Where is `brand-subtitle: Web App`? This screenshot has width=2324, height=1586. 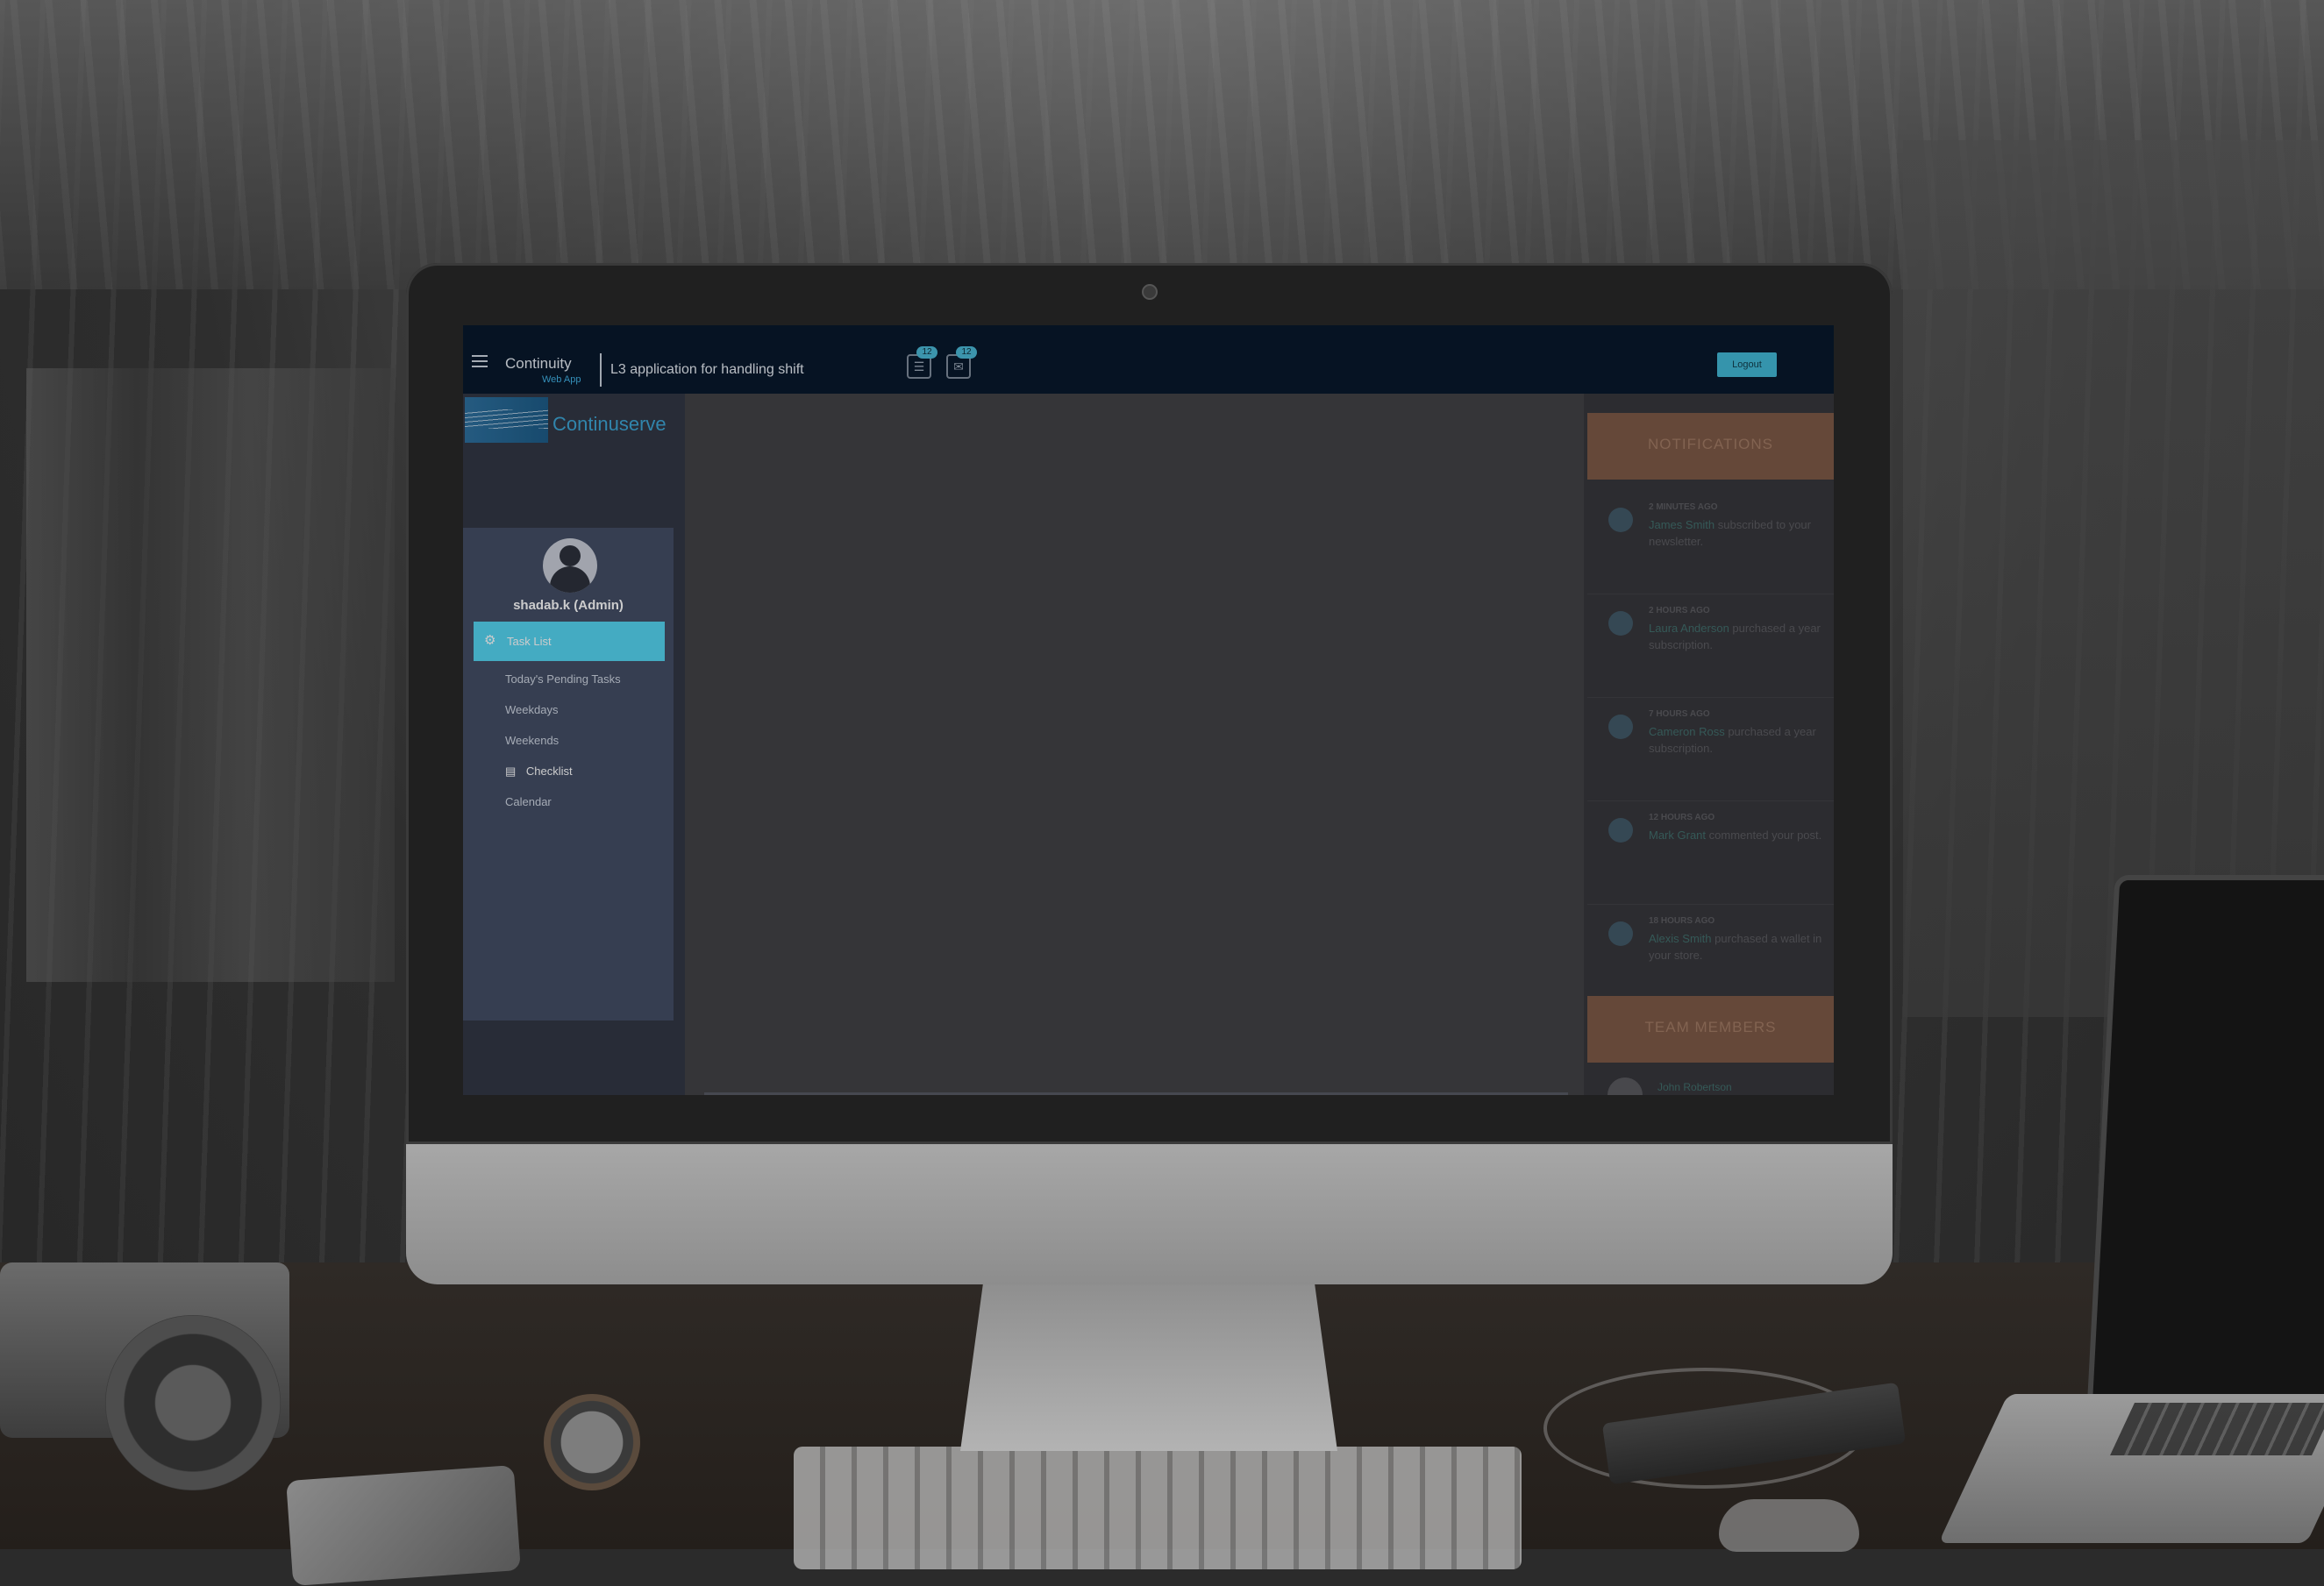
brand-subtitle: Web App is located at coordinates (561, 379).